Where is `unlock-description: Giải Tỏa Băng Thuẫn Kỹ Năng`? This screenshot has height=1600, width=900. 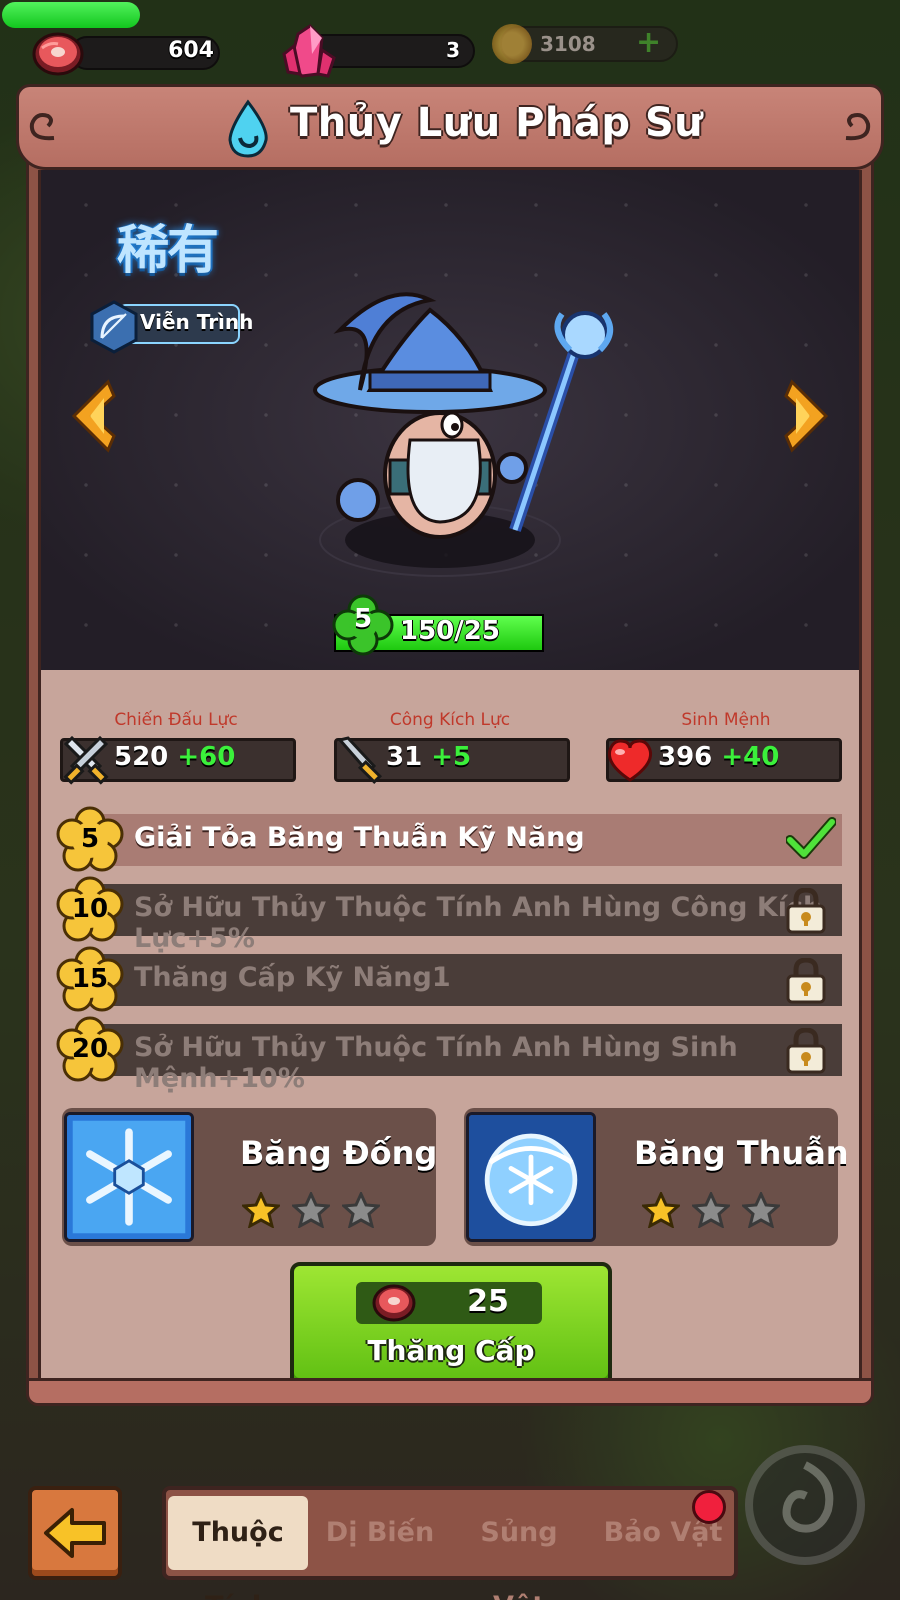
unlock-description: Giải Tỏa Băng Thuẫn Kỹ Năng is located at coordinates (359, 837).